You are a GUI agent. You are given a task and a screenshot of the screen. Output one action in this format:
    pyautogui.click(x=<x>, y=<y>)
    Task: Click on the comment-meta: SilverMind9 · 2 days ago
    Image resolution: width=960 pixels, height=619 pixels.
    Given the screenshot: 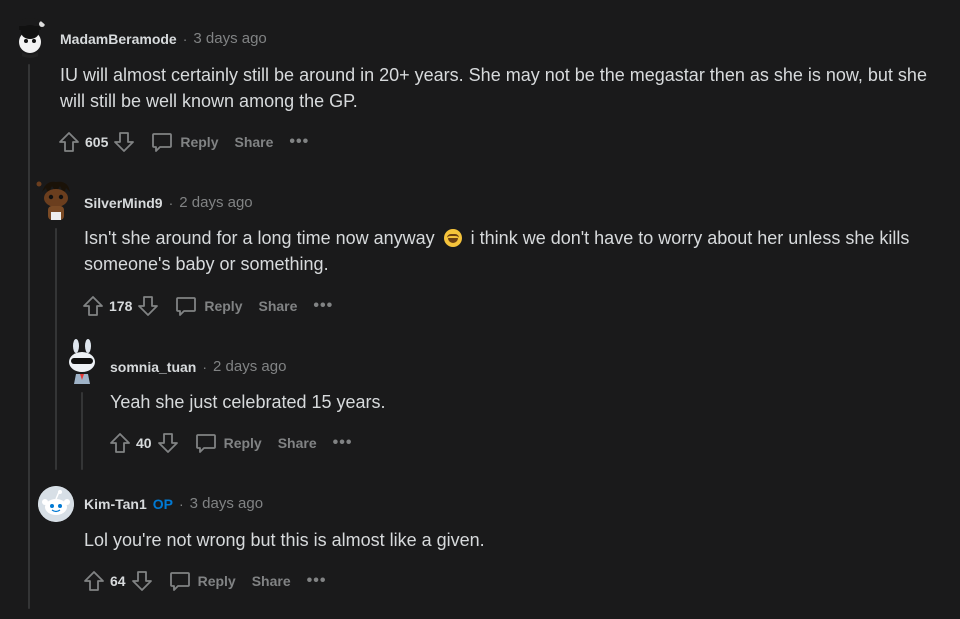 What is the action you would take?
    pyautogui.click(x=168, y=202)
    